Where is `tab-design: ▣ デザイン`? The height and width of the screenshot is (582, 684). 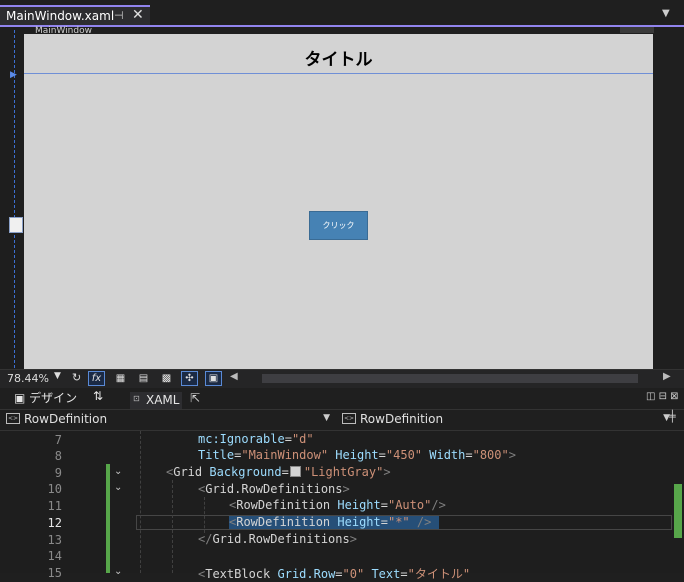
tab-design: ▣ デザイン is located at coordinates (45, 397).